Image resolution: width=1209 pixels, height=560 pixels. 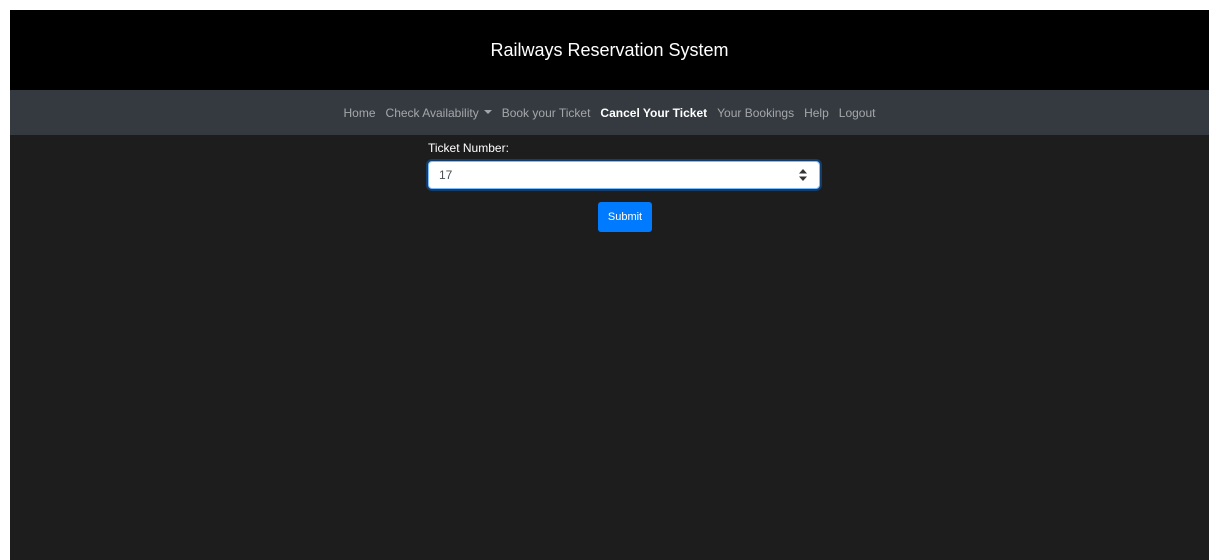 I want to click on nav-cancel-ticket: Cancel Your Ticket, so click(x=653, y=113).